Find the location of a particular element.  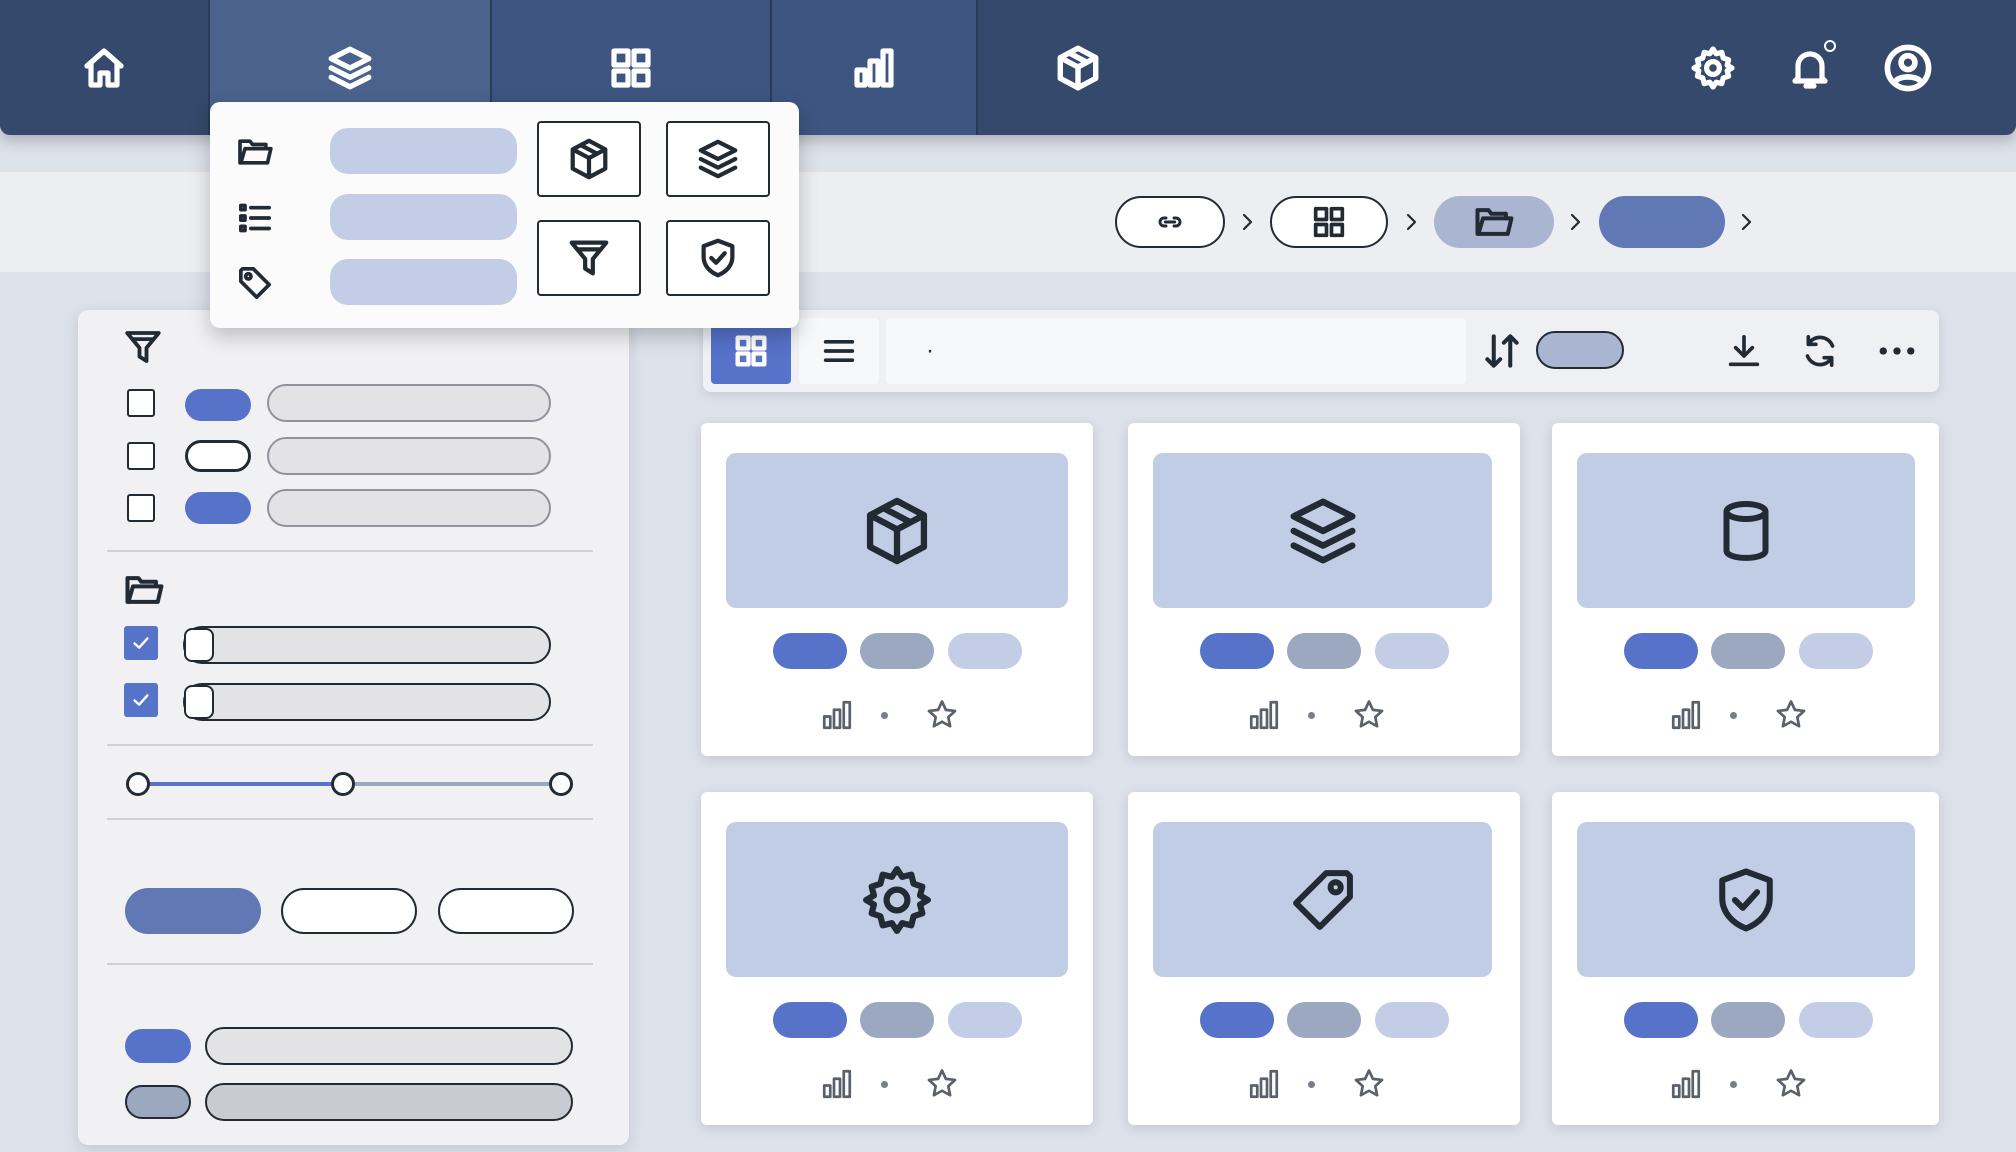

slider-max-knob is located at coordinates (561, 784).